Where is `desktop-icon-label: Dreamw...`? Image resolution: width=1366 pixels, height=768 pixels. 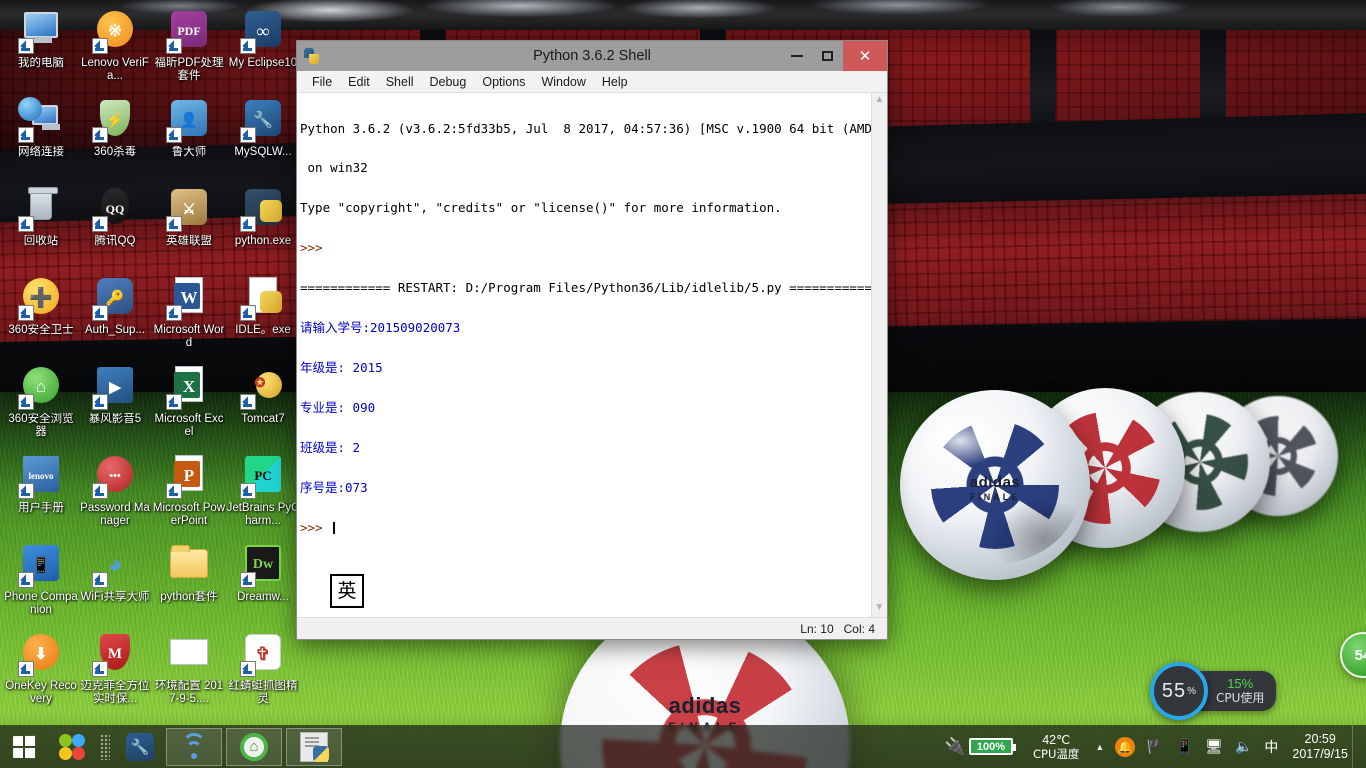 desktop-icon-label: Dreamw... is located at coordinates (263, 597).